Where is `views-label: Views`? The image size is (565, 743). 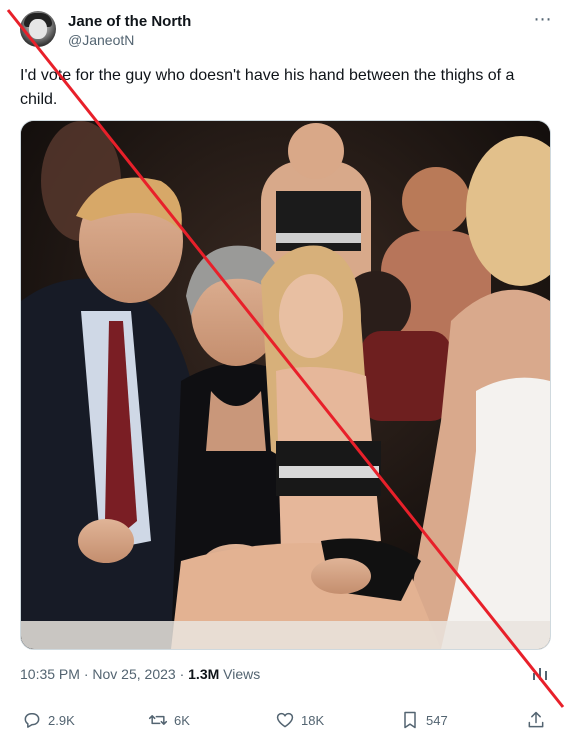 views-label: Views is located at coordinates (240, 674).